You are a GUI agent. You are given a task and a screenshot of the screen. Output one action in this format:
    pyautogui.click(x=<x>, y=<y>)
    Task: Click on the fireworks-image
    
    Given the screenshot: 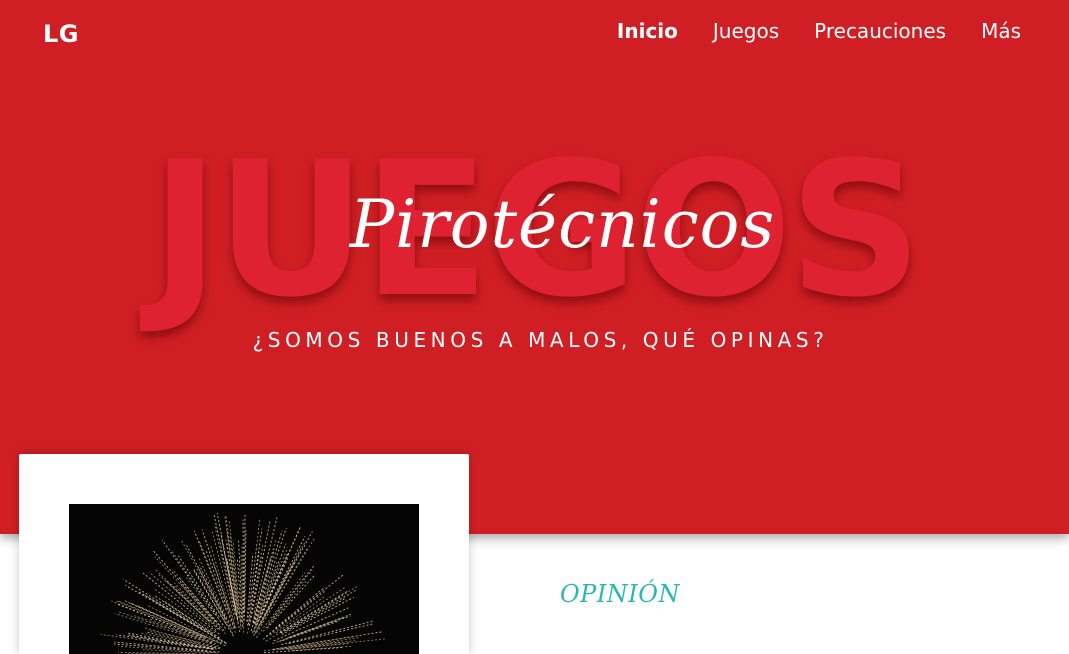 What is the action you would take?
    pyautogui.click(x=244, y=579)
    